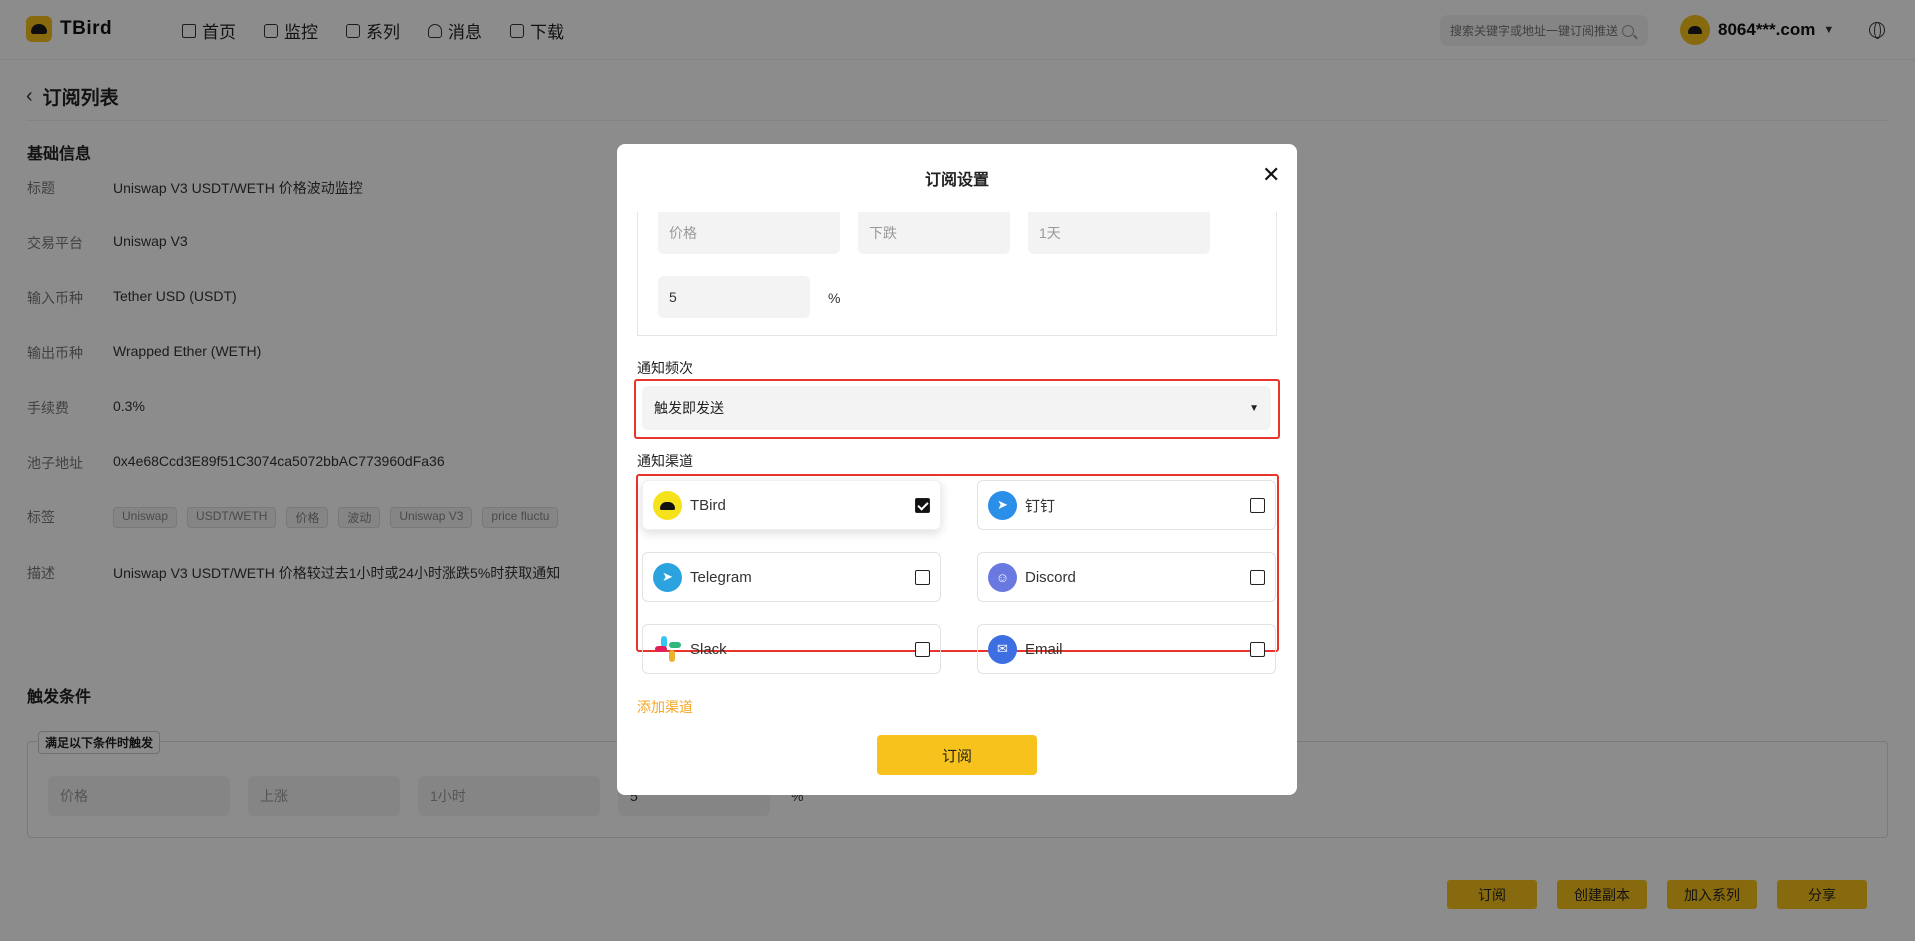 This screenshot has height=941, width=1915. What do you see at coordinates (791, 577) in the screenshot?
I see `channel-telegram: ➤ Telegram` at bounding box center [791, 577].